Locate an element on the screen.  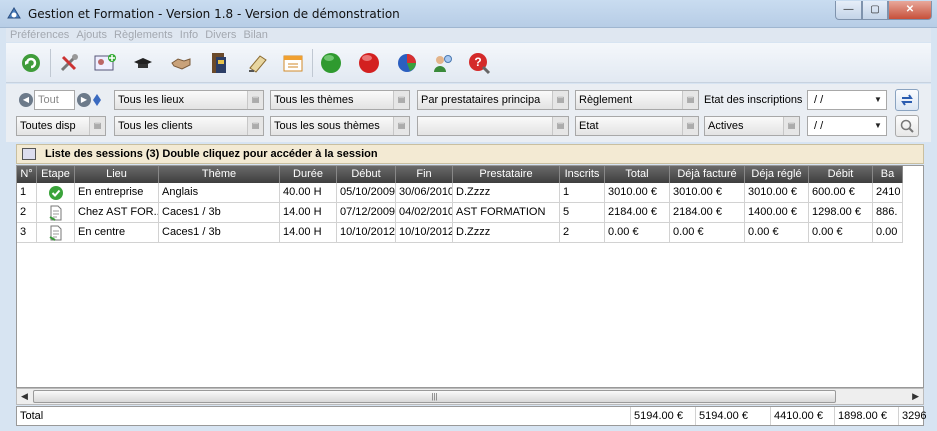
green-circle-icon is located at coordinates (331, 63).